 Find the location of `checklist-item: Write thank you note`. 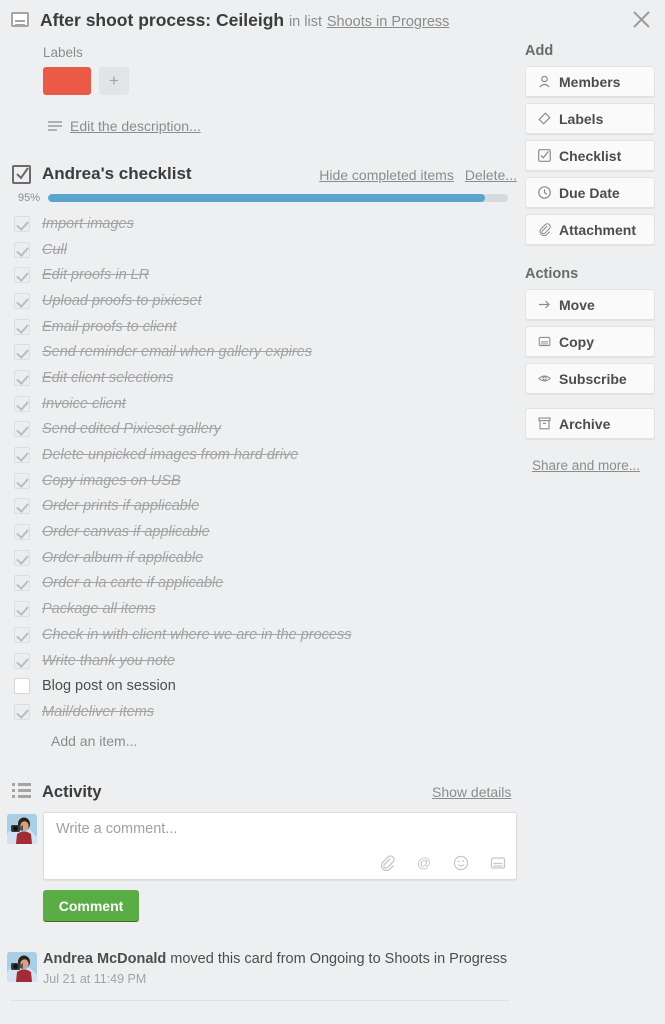

checklist-item: Write thank you note is located at coordinates (255, 661).